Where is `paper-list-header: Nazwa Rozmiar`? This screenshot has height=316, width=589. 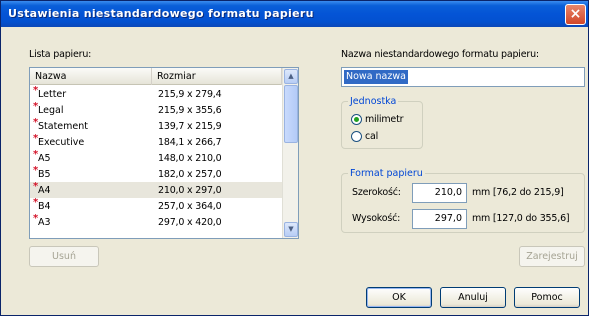 paper-list-header: Nazwa Rozmiar is located at coordinates (156, 76).